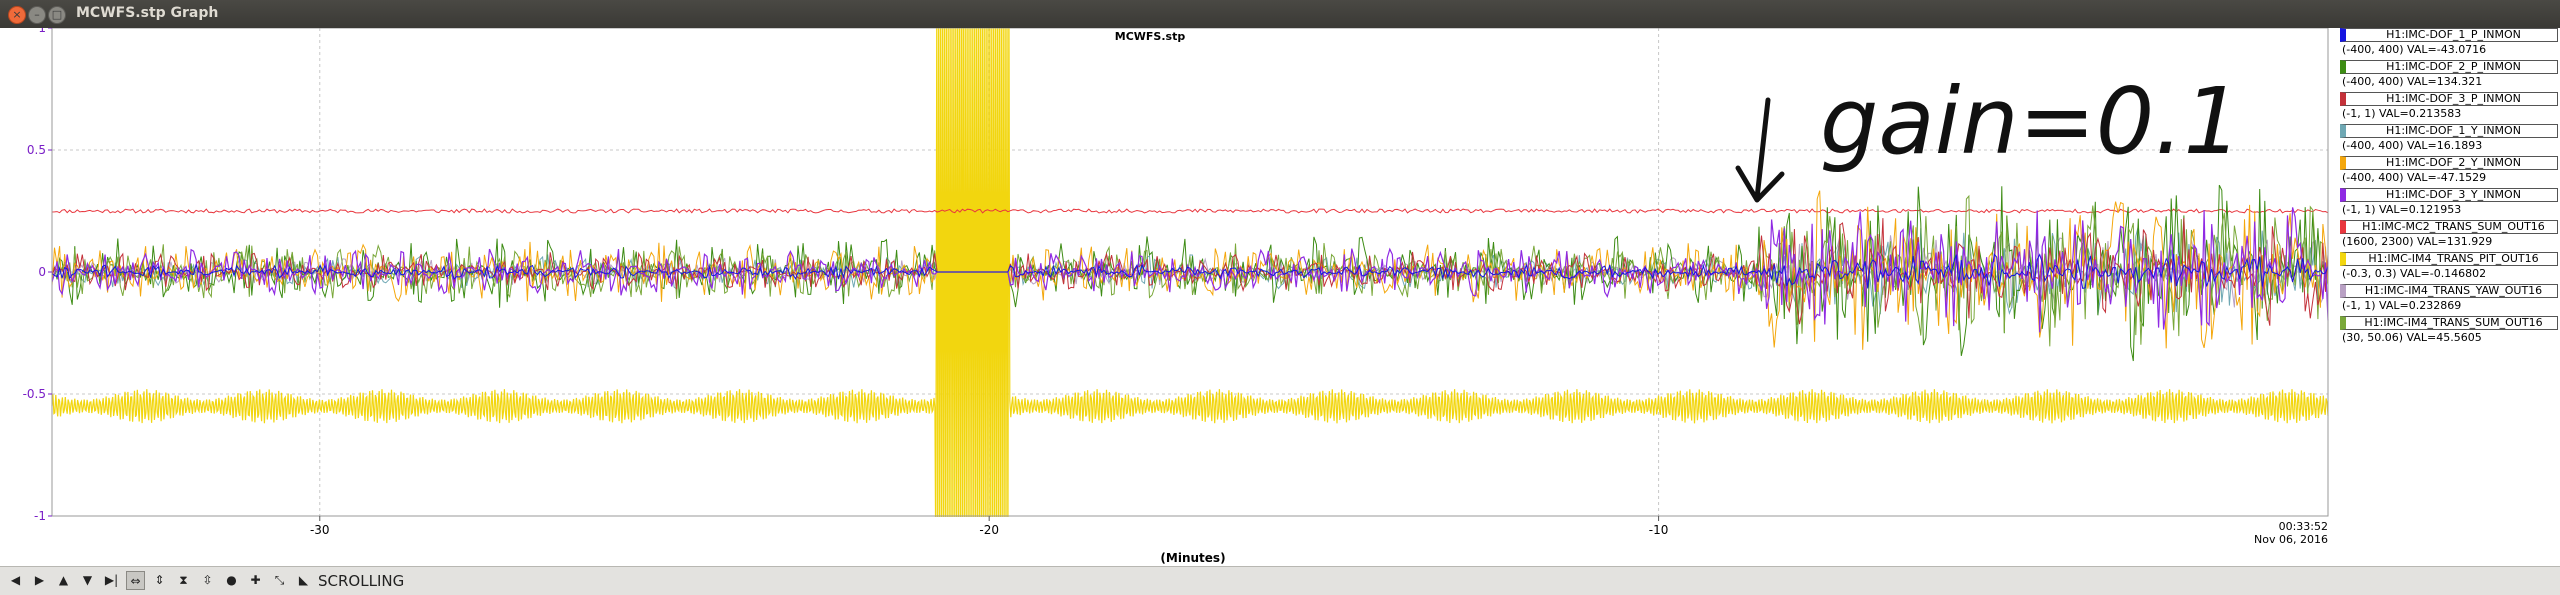 Image resolution: width=2560 pixels, height=595 pixels. Describe the element at coordinates (2412, 81) in the screenshot. I see `legend-series-value: (-400, 400) VAL=134.321` at that location.